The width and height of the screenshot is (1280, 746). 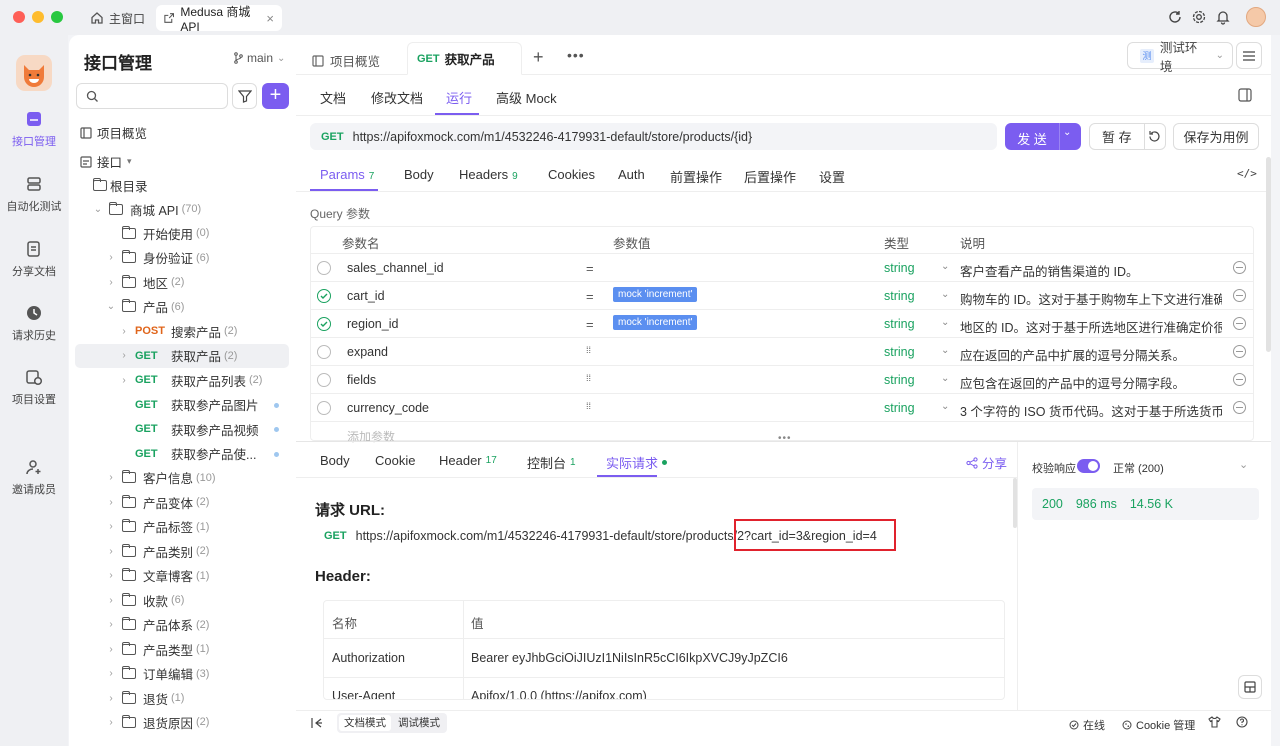 What do you see at coordinates (1175, 17) in the screenshot?
I see `refresh-icon` at bounding box center [1175, 17].